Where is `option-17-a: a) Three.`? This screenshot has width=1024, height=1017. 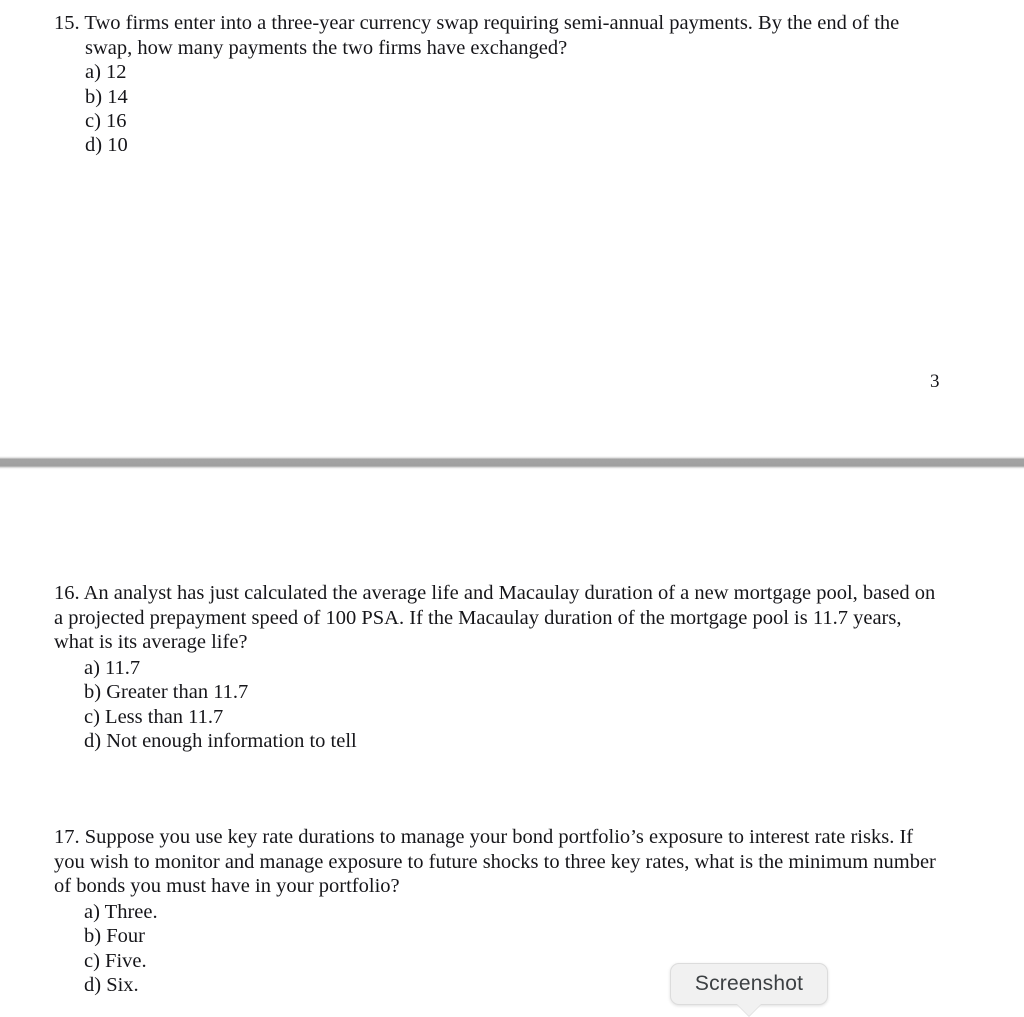 option-17-a: a) Three. is located at coordinates (500, 912).